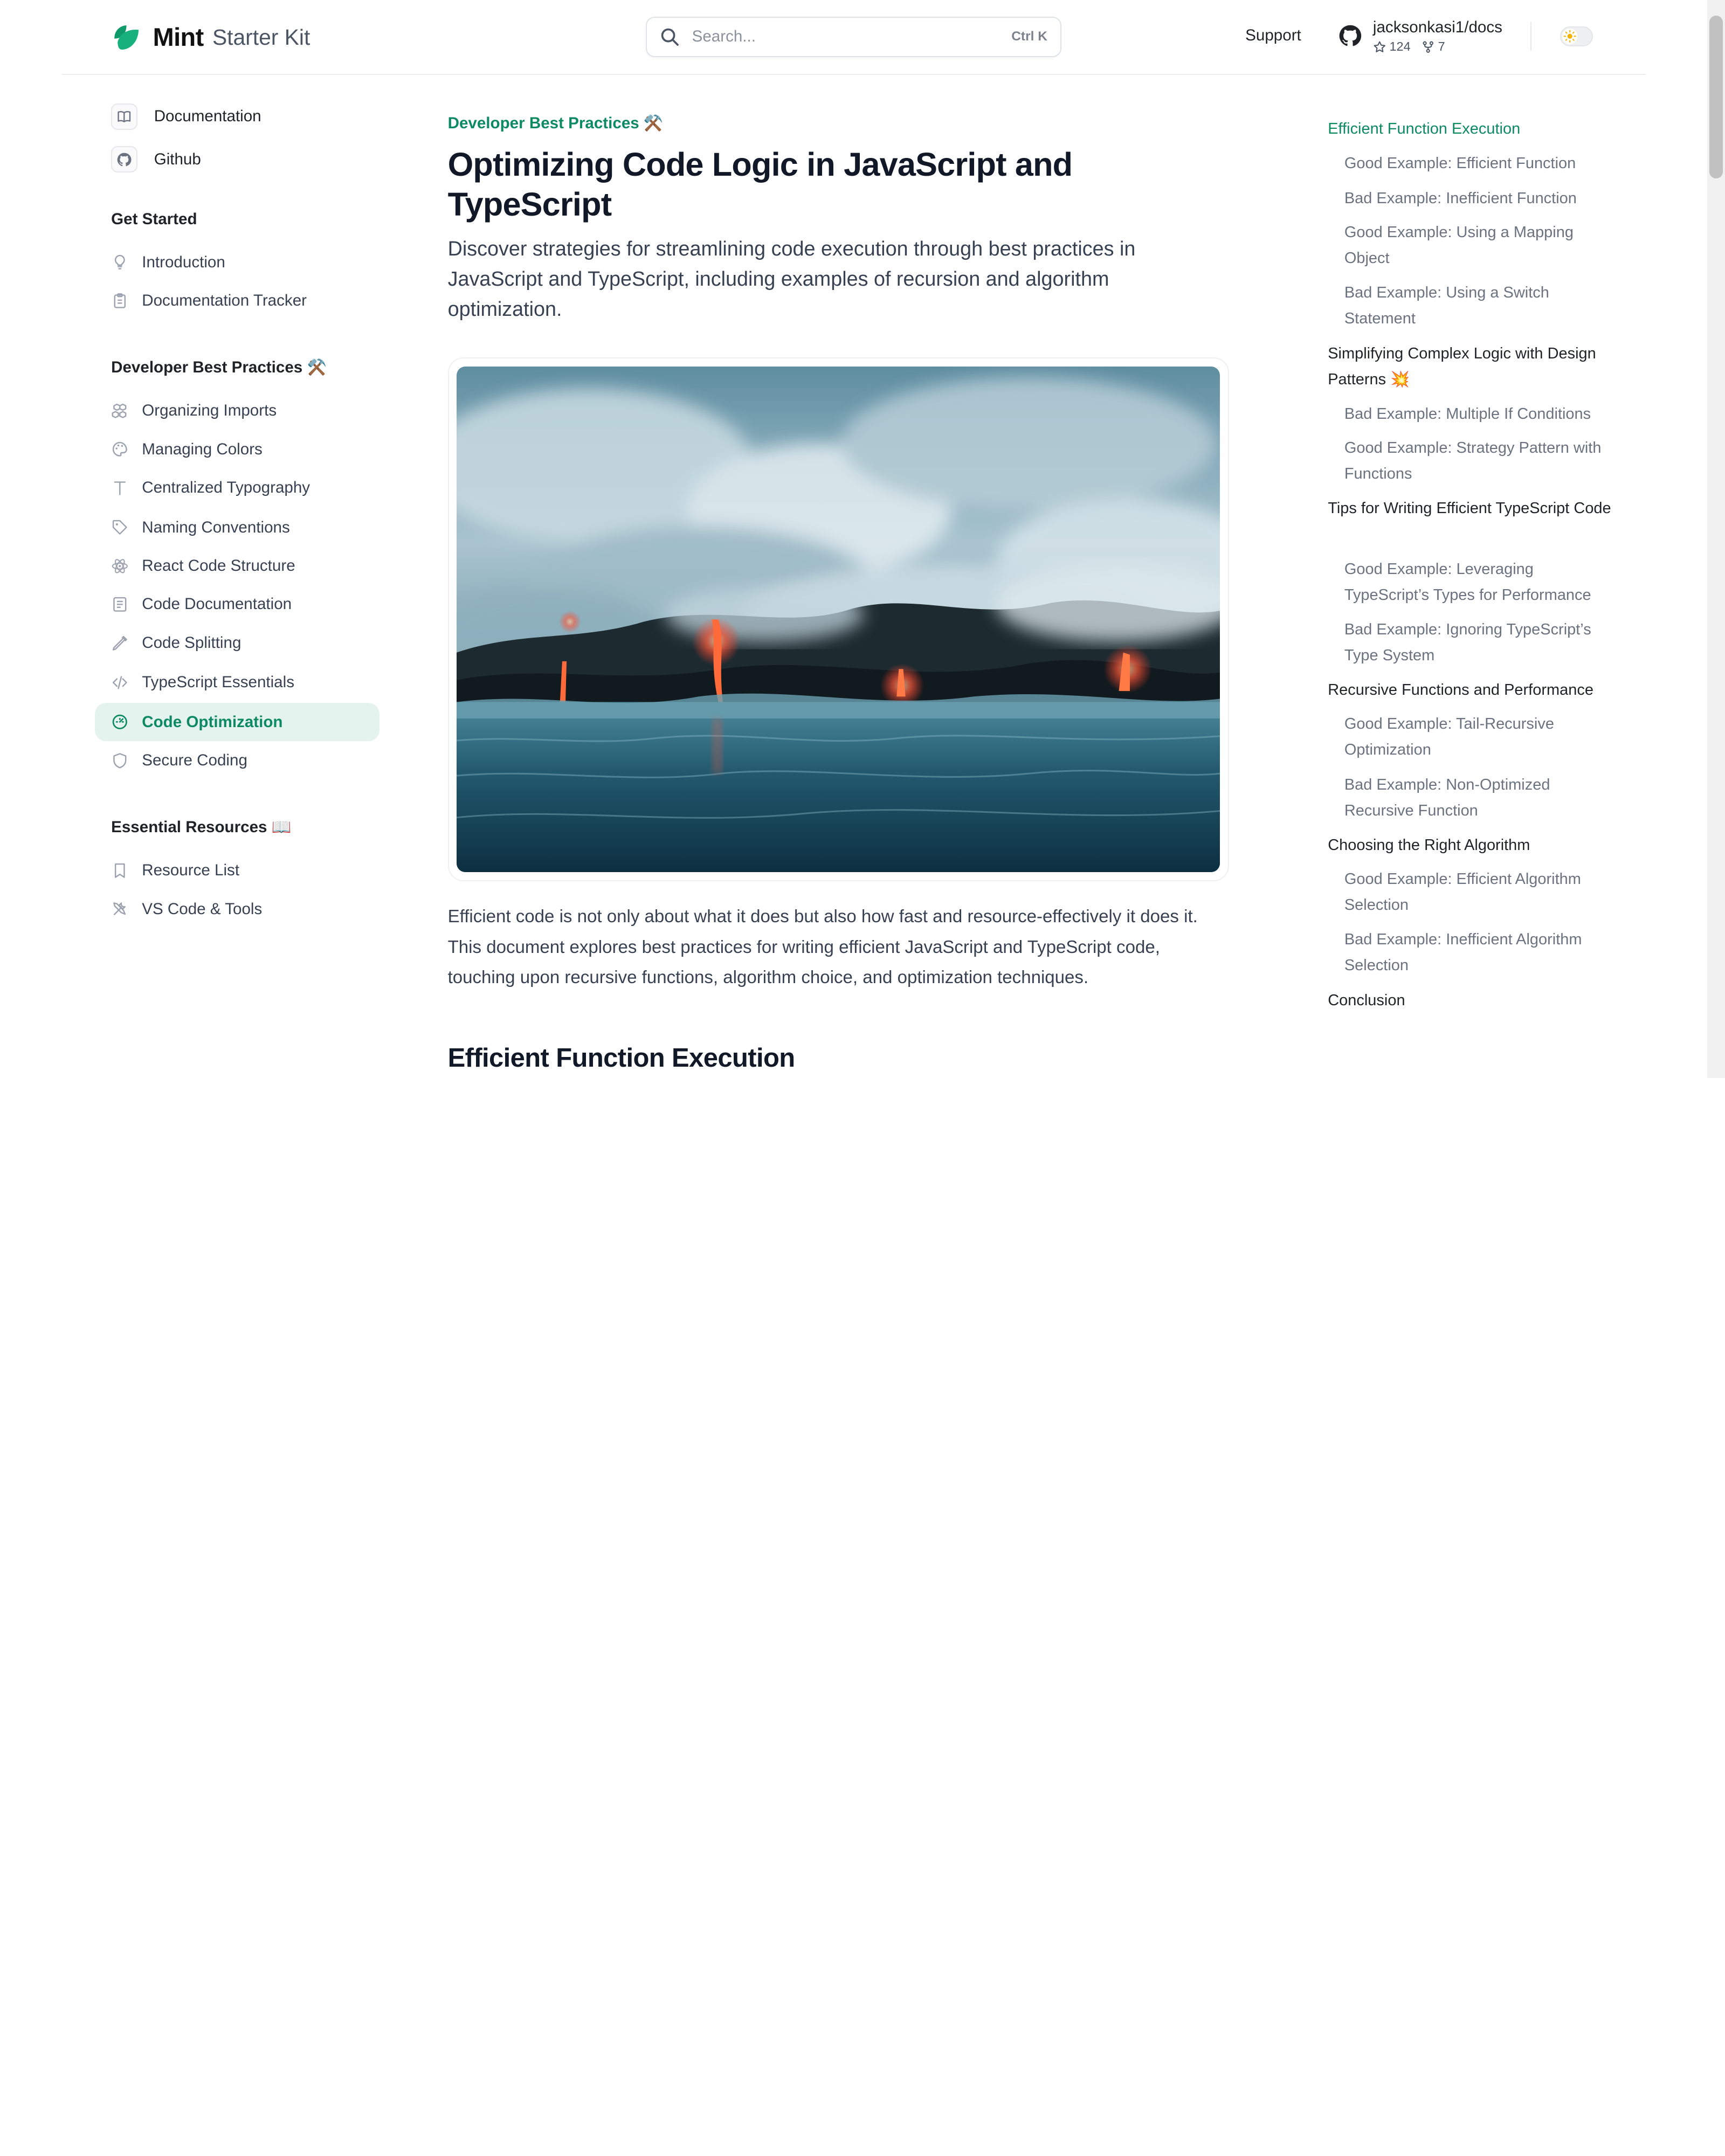 Image resolution: width=1725 pixels, height=2156 pixels. I want to click on sidebar-link-documentation: Documentation, so click(186, 116).